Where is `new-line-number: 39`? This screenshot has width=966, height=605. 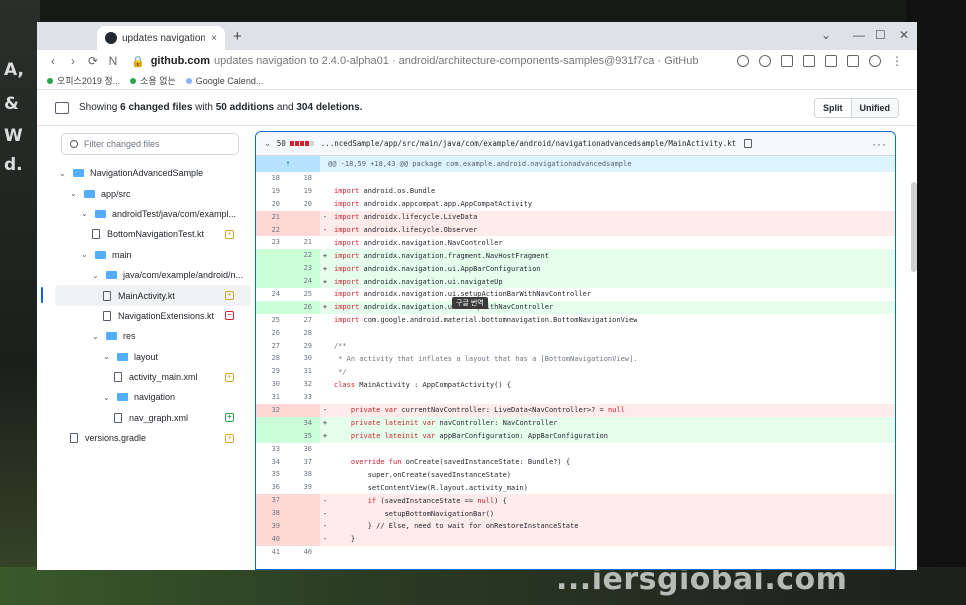 new-line-number: 39 is located at coordinates (304, 487).